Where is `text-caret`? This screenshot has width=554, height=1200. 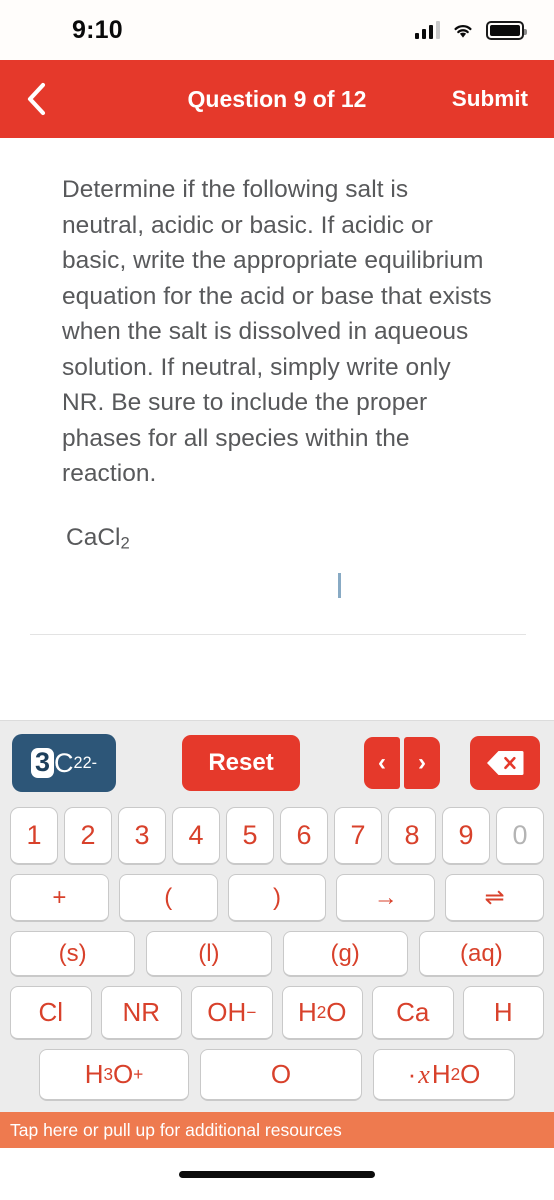
text-caret is located at coordinates (339, 586).